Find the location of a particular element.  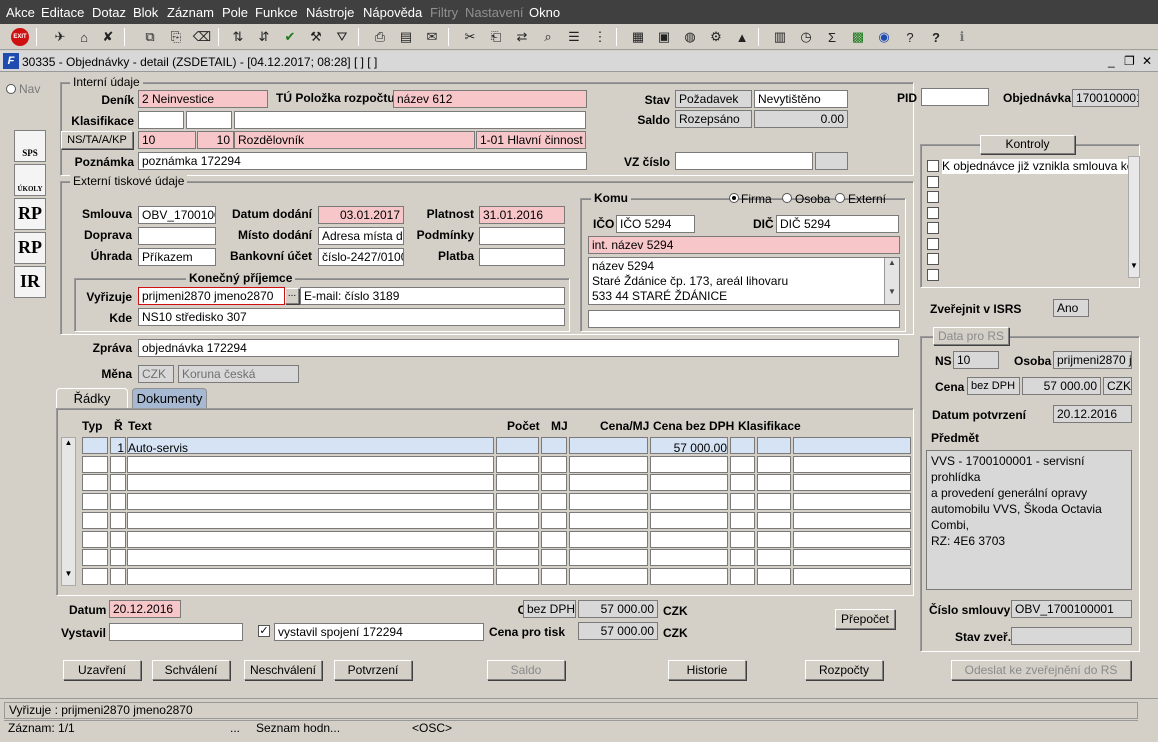

minimize-icon: _ is located at coordinates (1111, 61).